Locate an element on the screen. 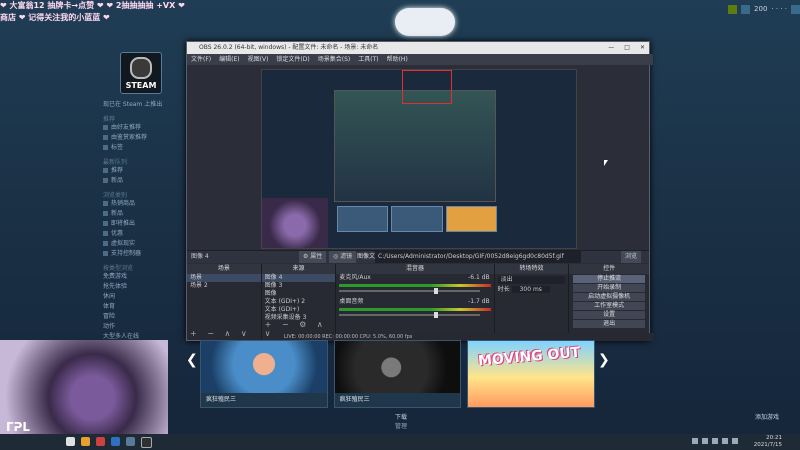 Image resolution: width=800 pixels, height=450 pixels. username: · · · · is located at coordinates (779, 9).